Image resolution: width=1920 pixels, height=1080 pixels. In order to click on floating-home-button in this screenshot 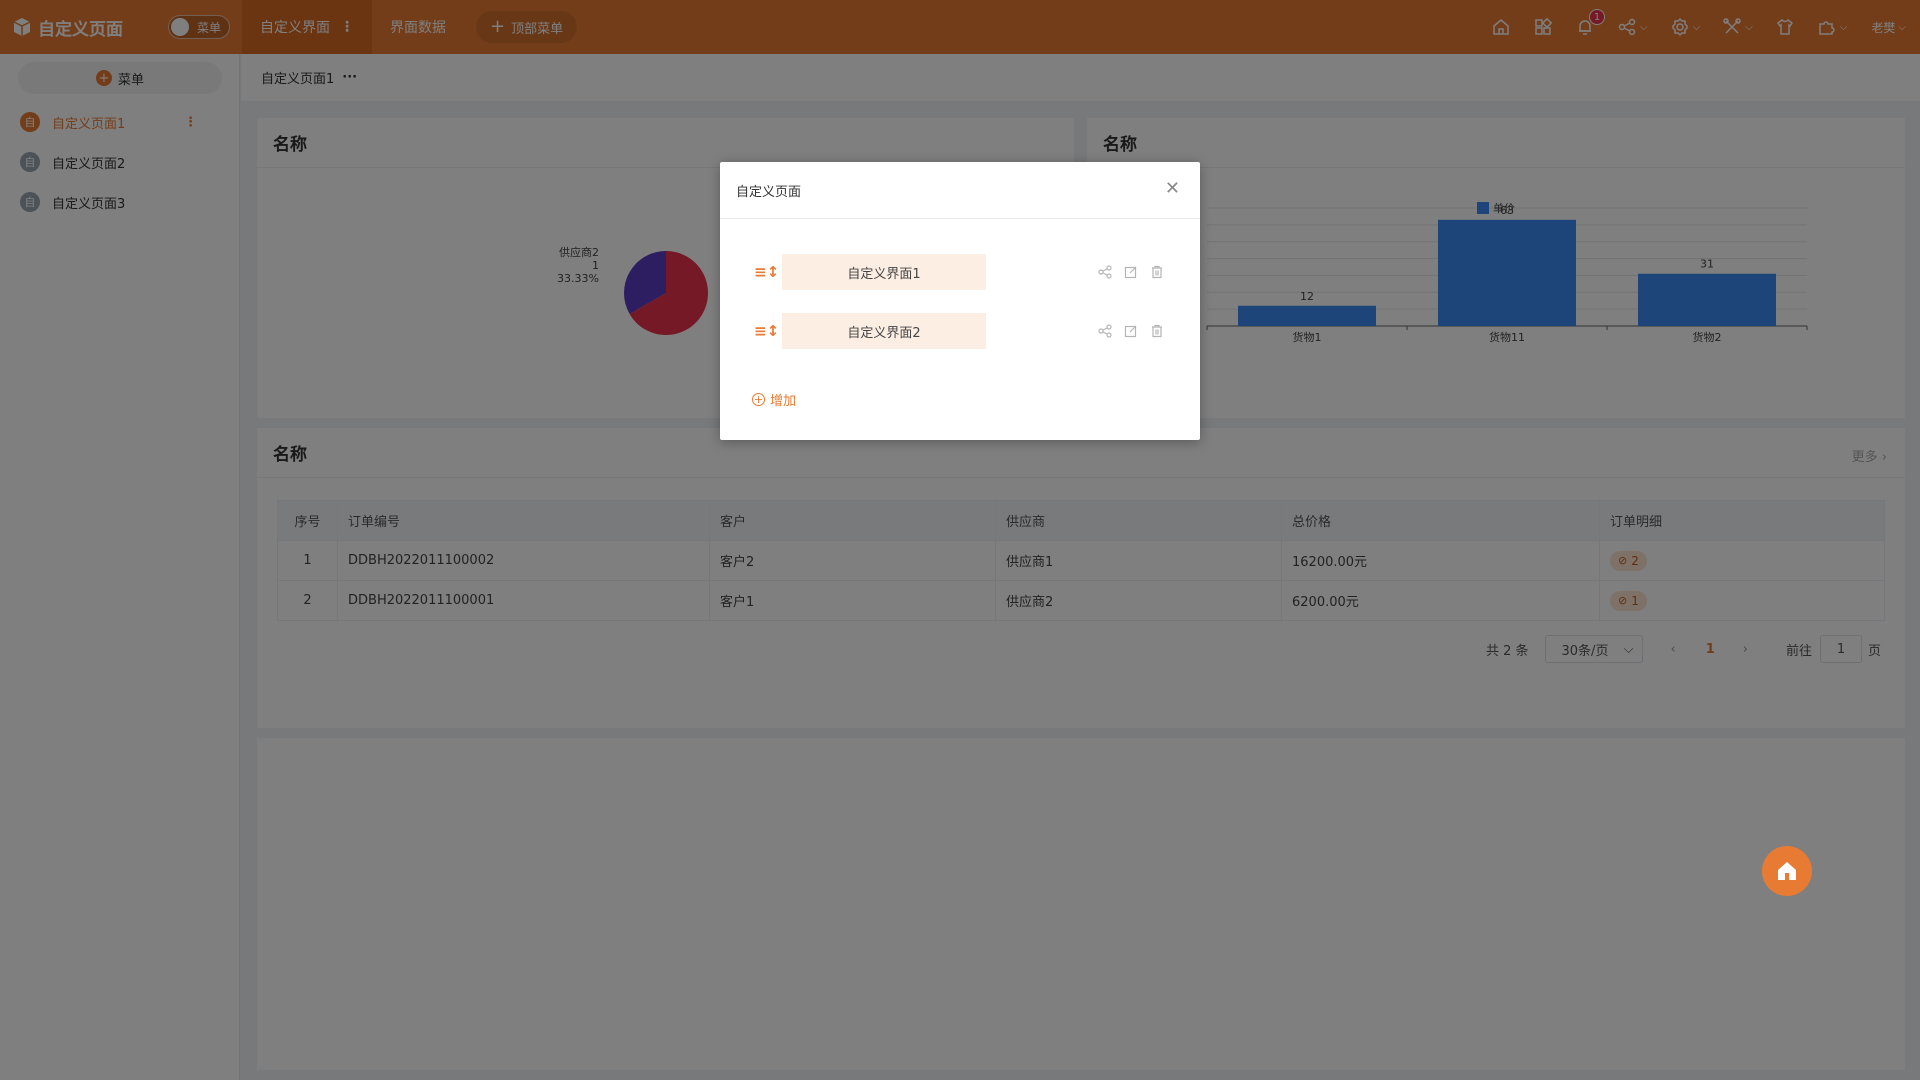, I will do `click(1787, 871)`.